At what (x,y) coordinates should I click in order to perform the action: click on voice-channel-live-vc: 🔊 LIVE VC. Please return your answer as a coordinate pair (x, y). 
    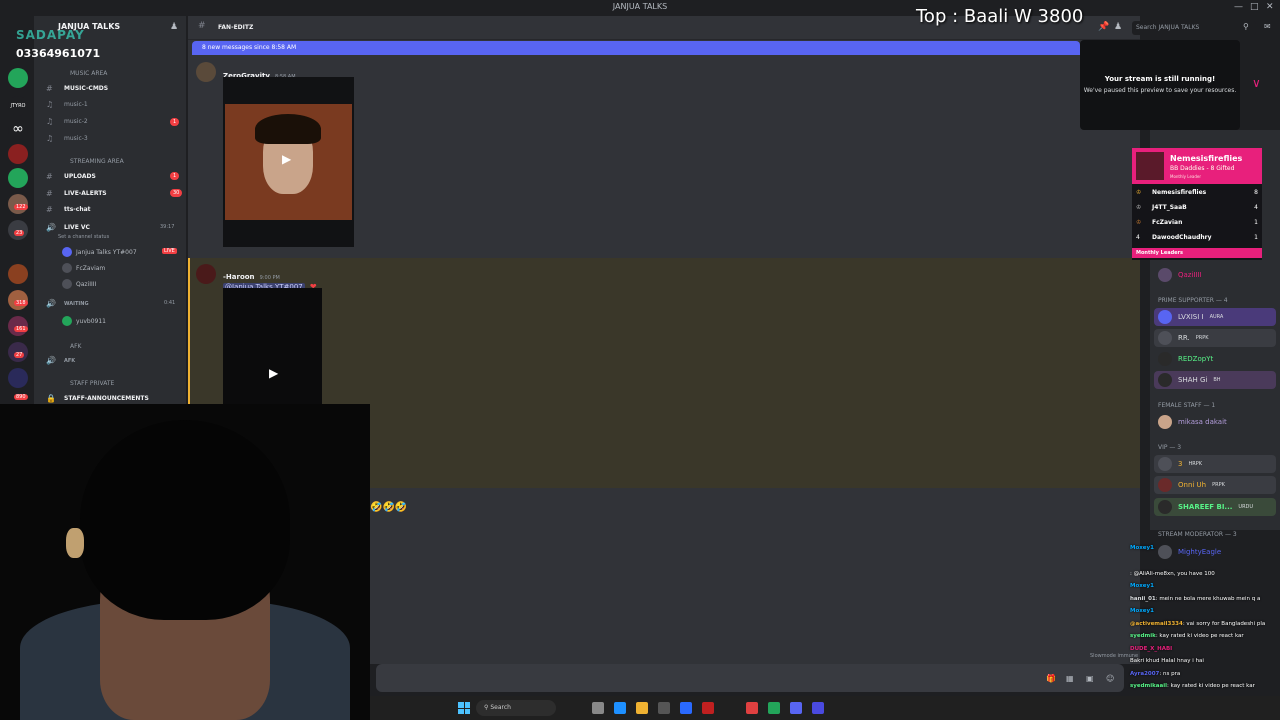
    Looking at the image, I should click on (68, 227).